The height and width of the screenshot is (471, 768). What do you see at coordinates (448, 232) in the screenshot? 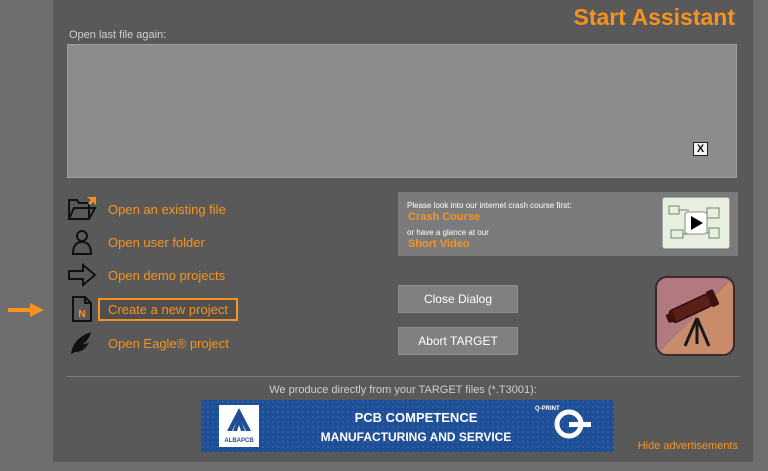
I see `video-intro: or have a glance at our` at bounding box center [448, 232].